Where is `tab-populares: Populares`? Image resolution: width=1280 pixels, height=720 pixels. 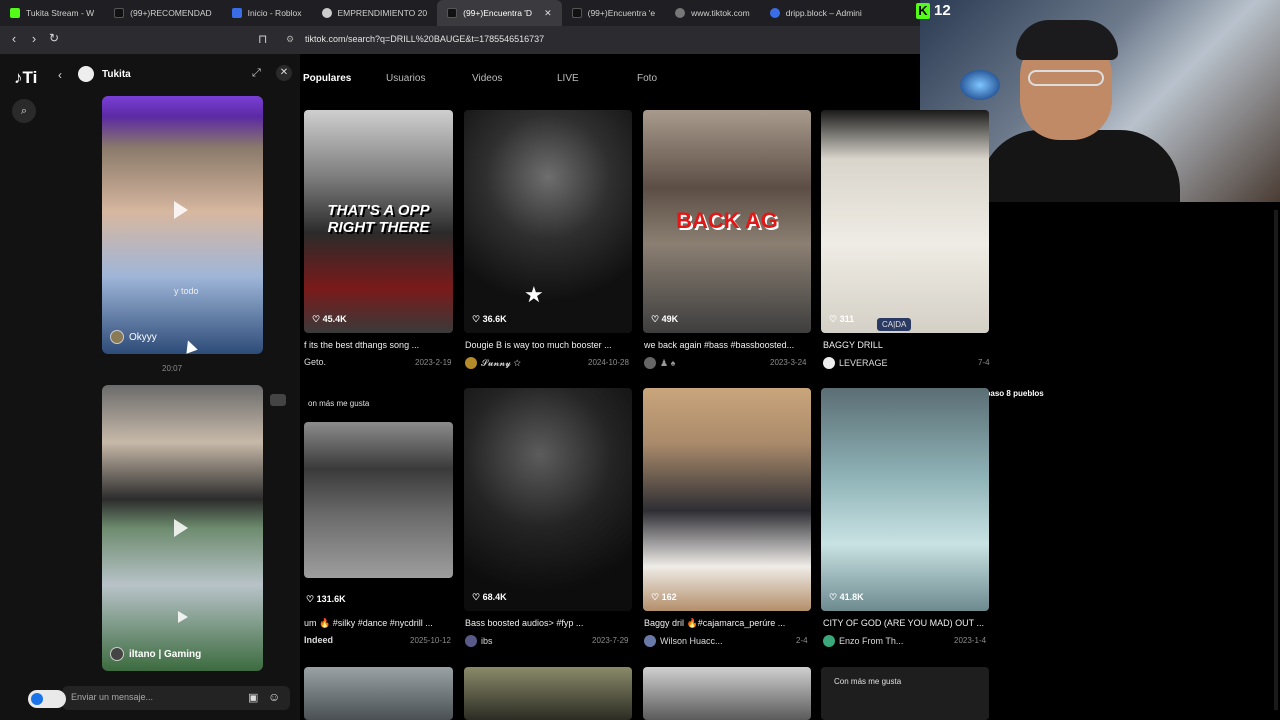 tab-populares: Populares is located at coordinates (327, 78).